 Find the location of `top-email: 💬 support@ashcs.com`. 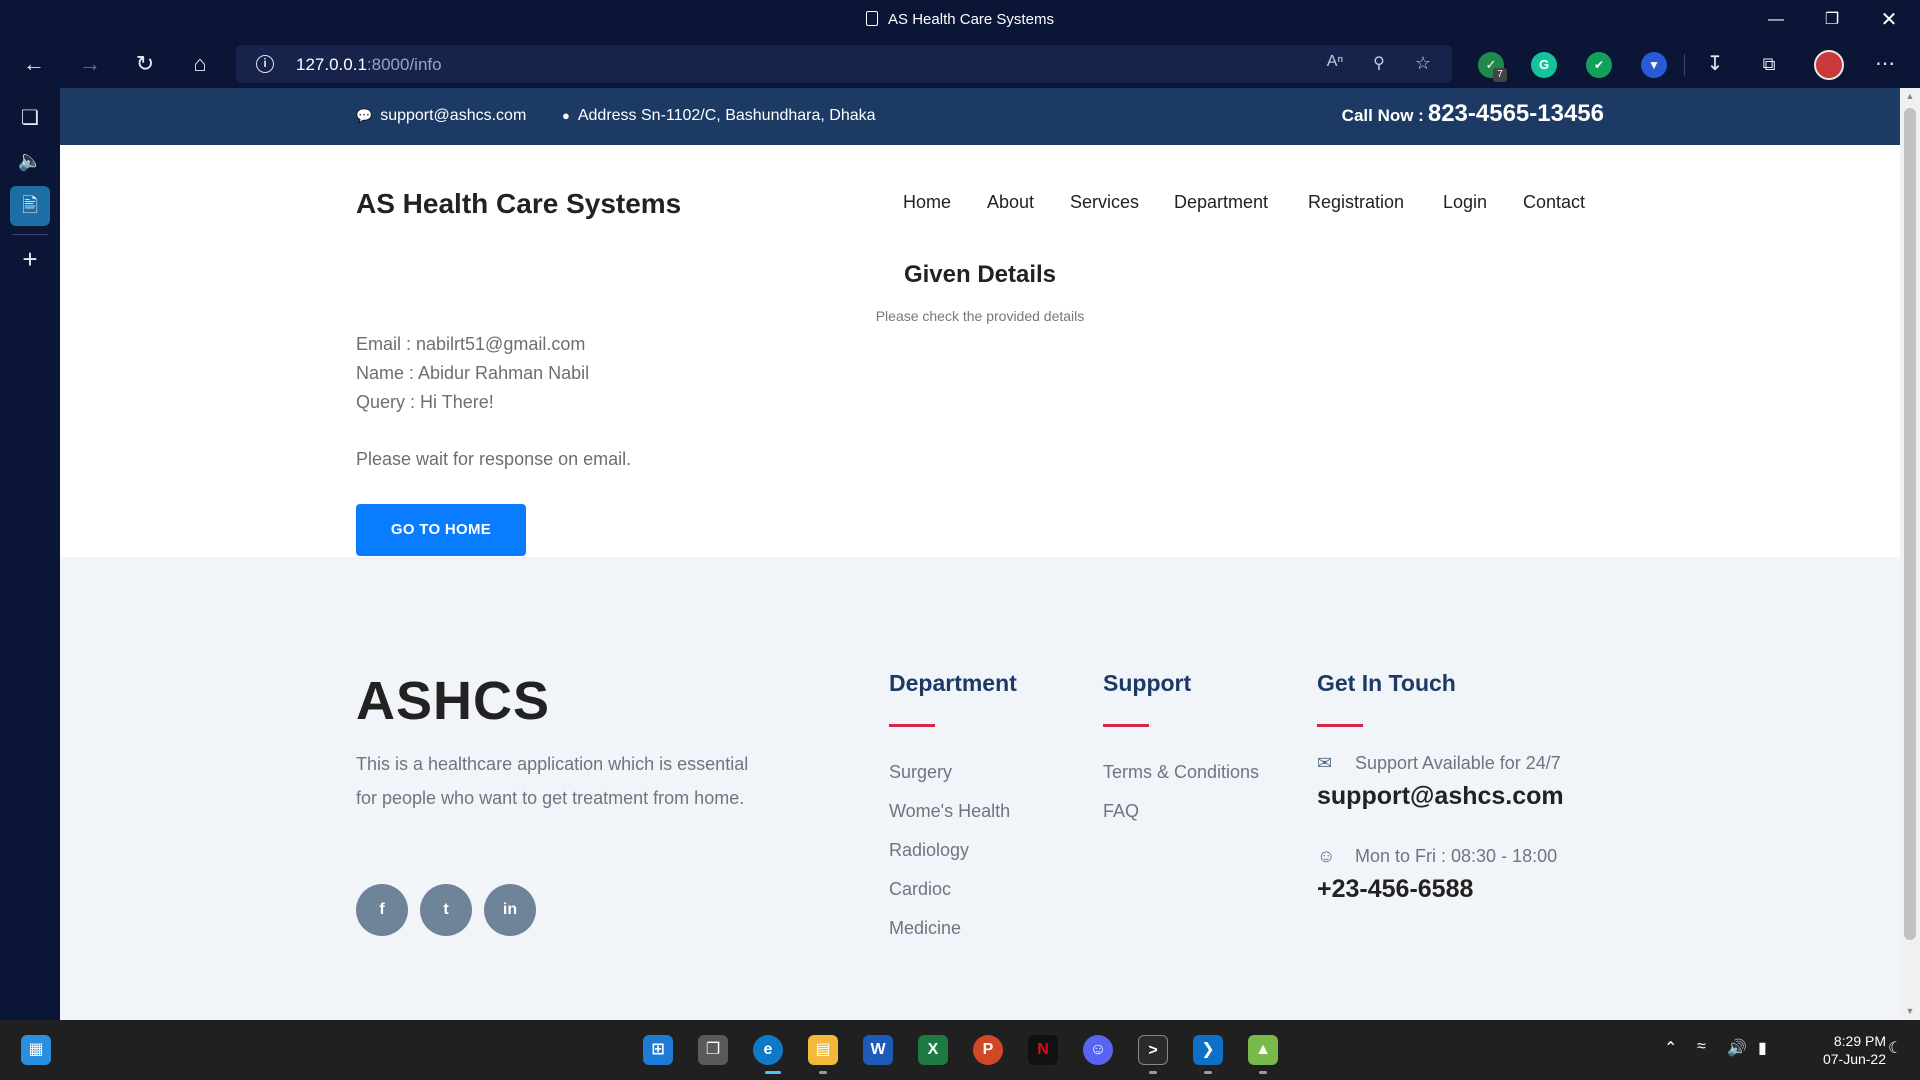

top-email: 💬 support@ashcs.com is located at coordinates (441, 116).